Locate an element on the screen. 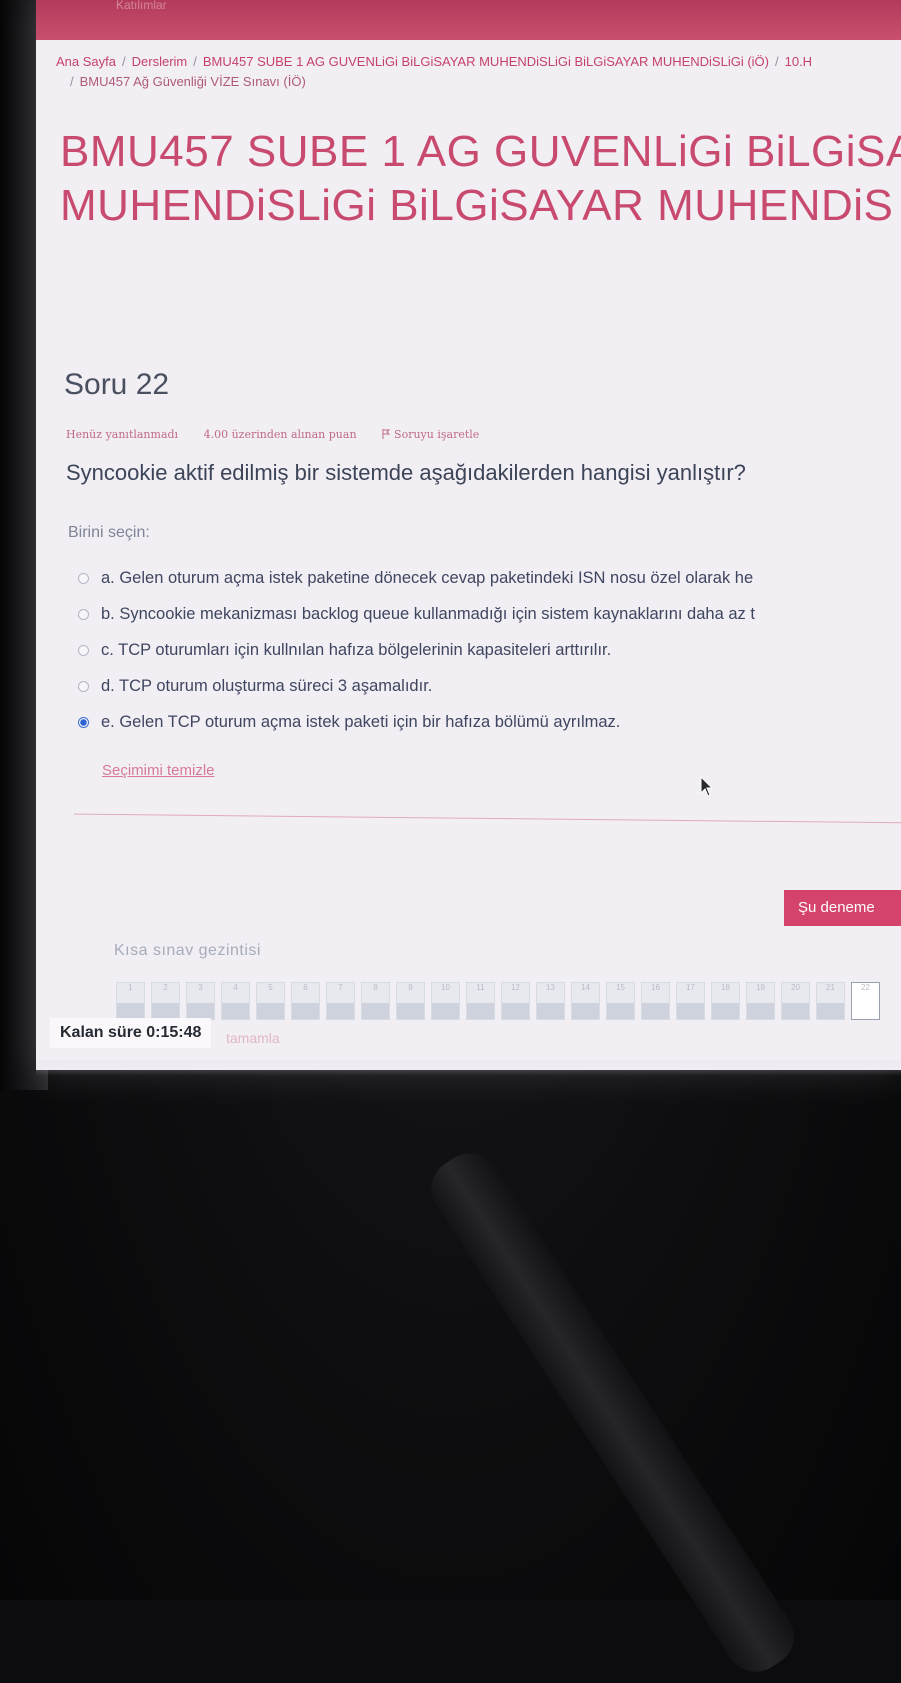 Image resolution: width=901 pixels, height=1683 pixels. nav-question-button: 19 is located at coordinates (760, 1001).